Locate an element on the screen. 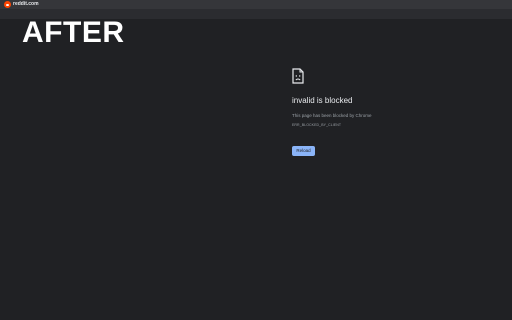 This screenshot has height=320, width=512. after-label: AFTER is located at coordinates (73, 32).